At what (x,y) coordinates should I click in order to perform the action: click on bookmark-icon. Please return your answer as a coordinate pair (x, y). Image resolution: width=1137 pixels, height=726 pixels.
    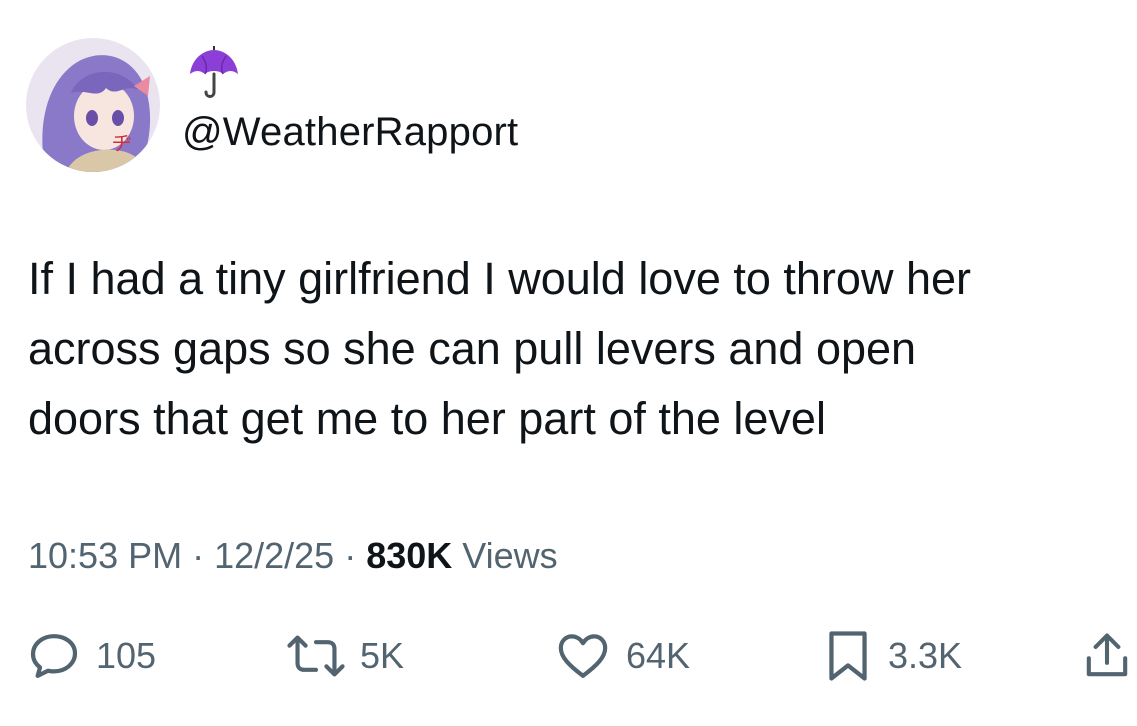
    Looking at the image, I should click on (848, 656).